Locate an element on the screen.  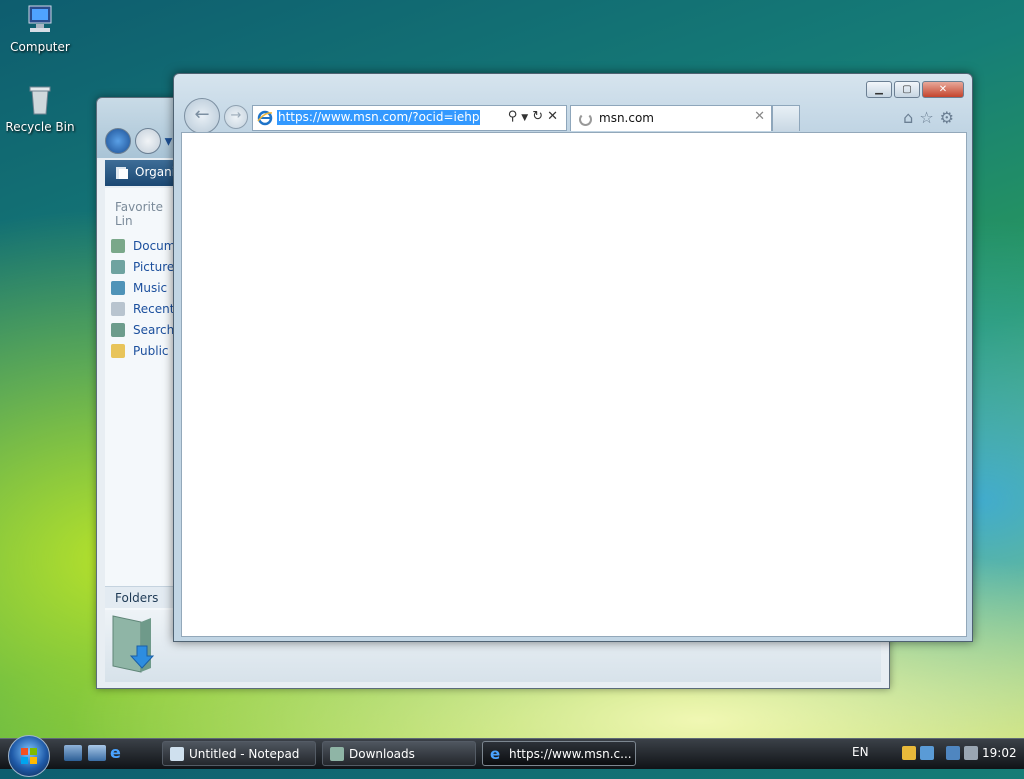
address-bar: https://www.msn.com/?ocid=iehp ⚲▼↻✕ is located at coordinates (409, 118).